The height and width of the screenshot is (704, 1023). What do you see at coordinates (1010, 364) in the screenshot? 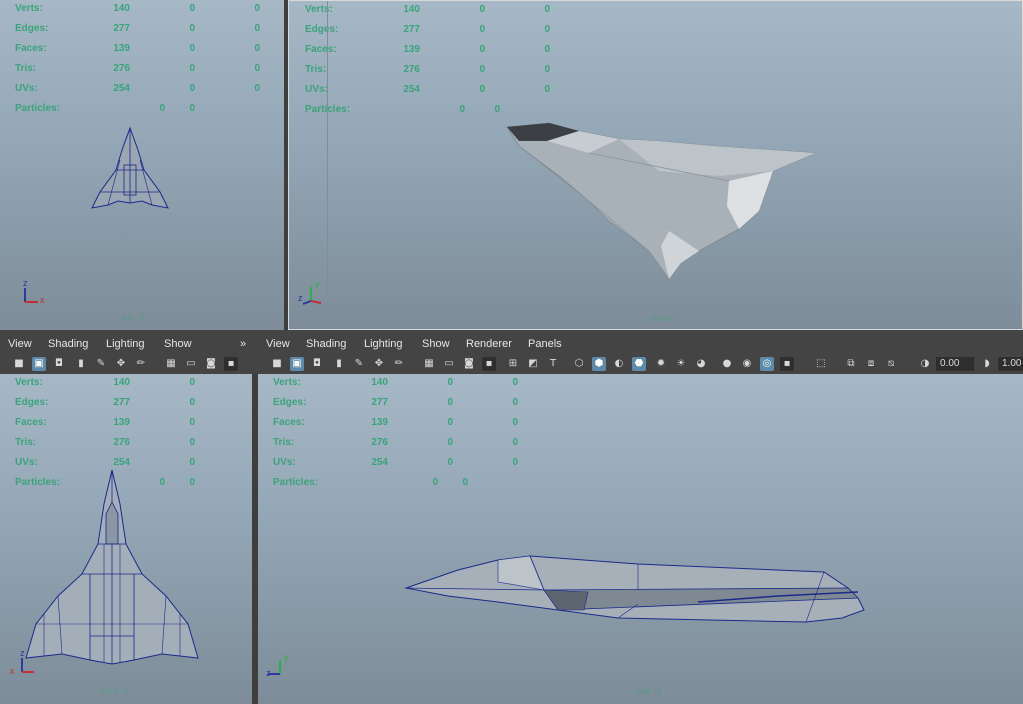
I see `gamma-field: 1.00` at bounding box center [1010, 364].